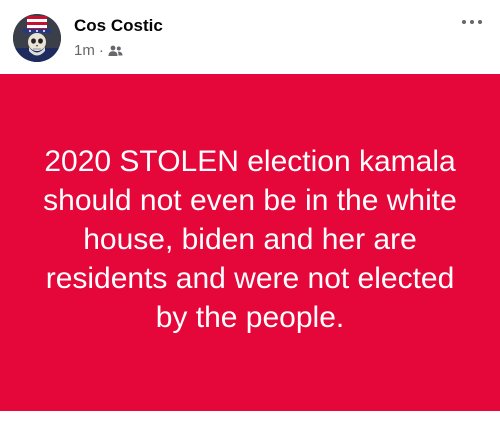 The image size is (500, 423). I want to click on more-options-button, so click(472, 22).